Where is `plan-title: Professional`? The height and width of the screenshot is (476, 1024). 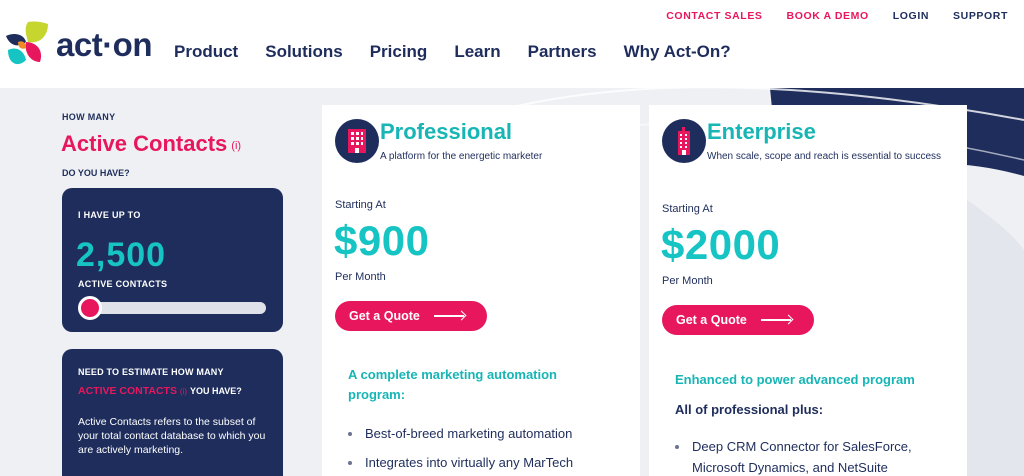 plan-title: Professional is located at coordinates (446, 131).